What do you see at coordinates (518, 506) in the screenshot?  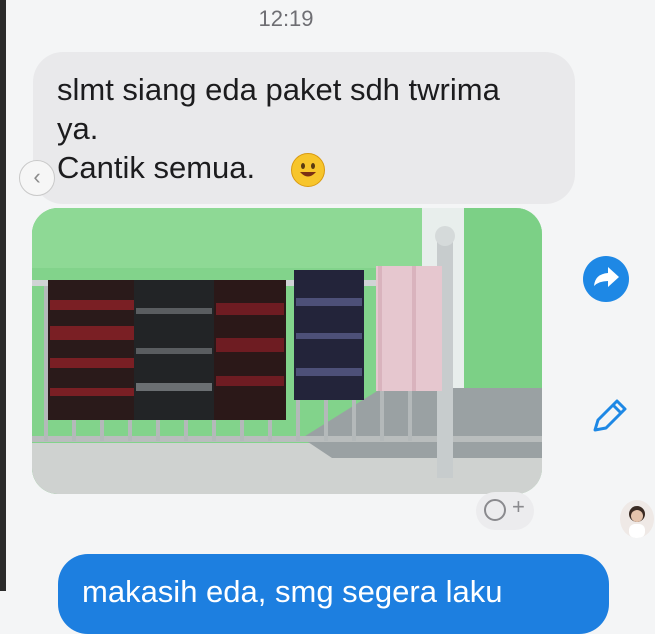 I see `plus-icon: +` at bounding box center [518, 506].